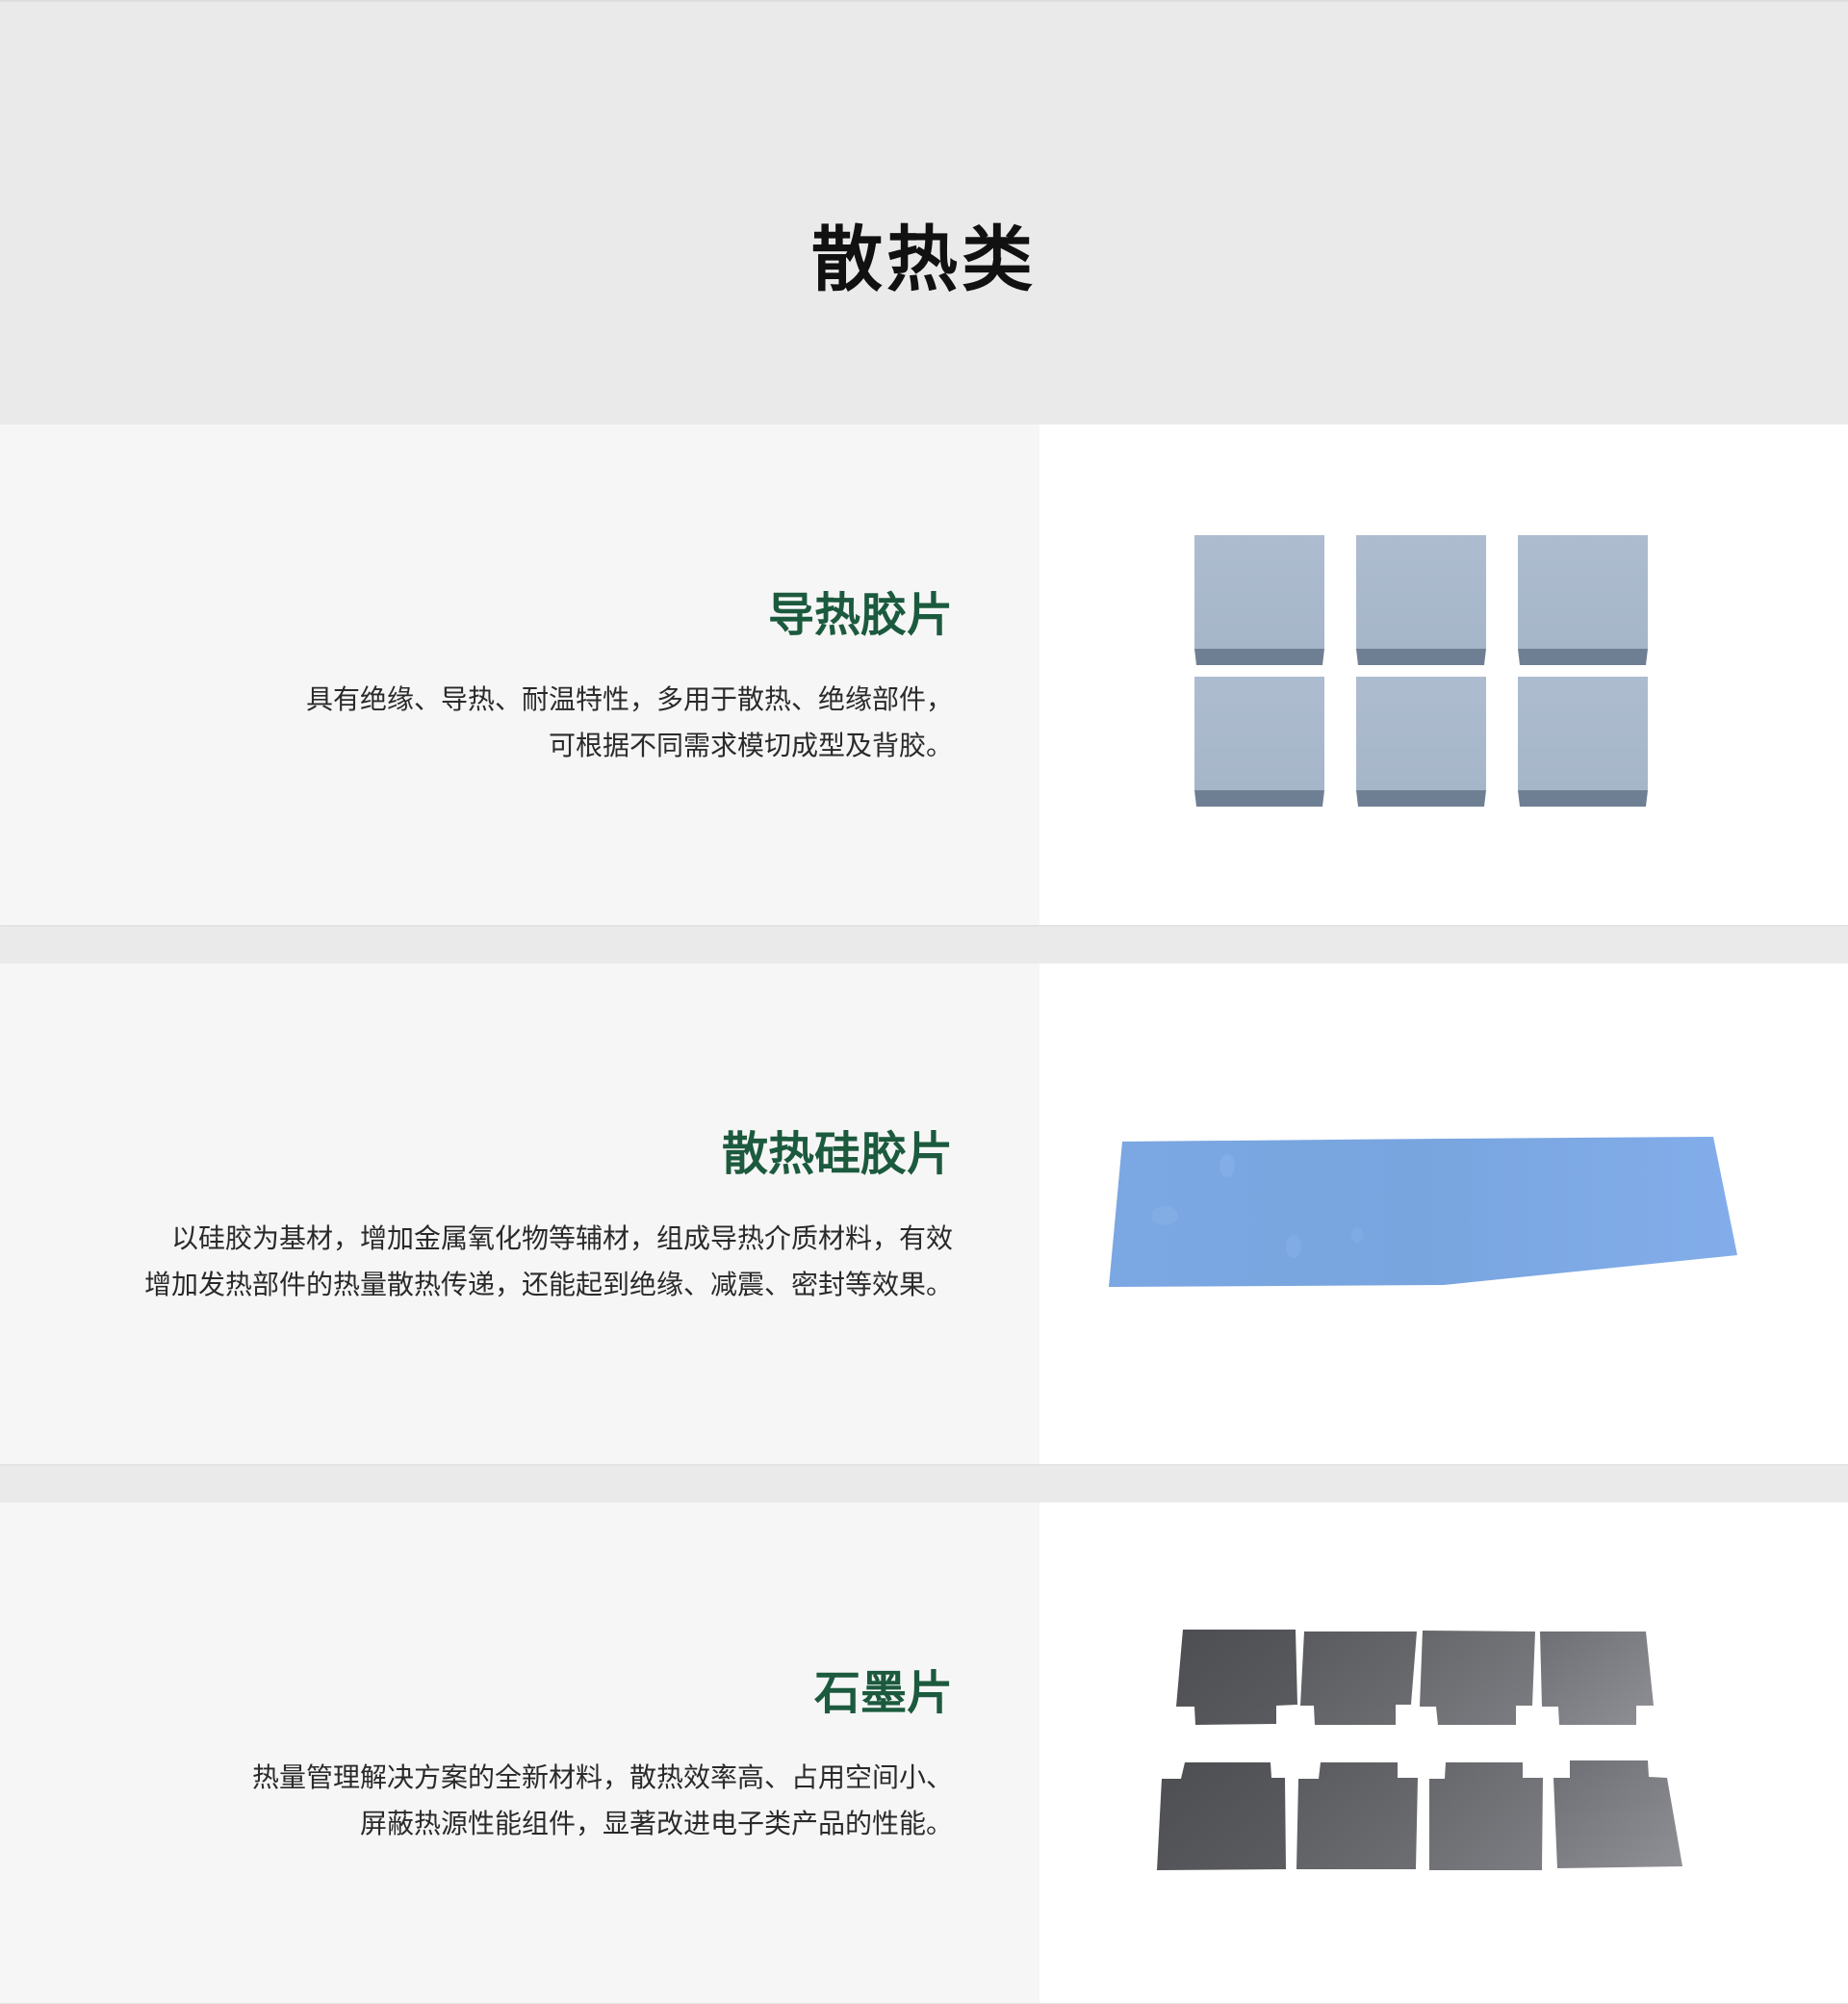 The height and width of the screenshot is (2004, 1848). I want to click on product-title: 散热硅胶片, so click(837, 1154).